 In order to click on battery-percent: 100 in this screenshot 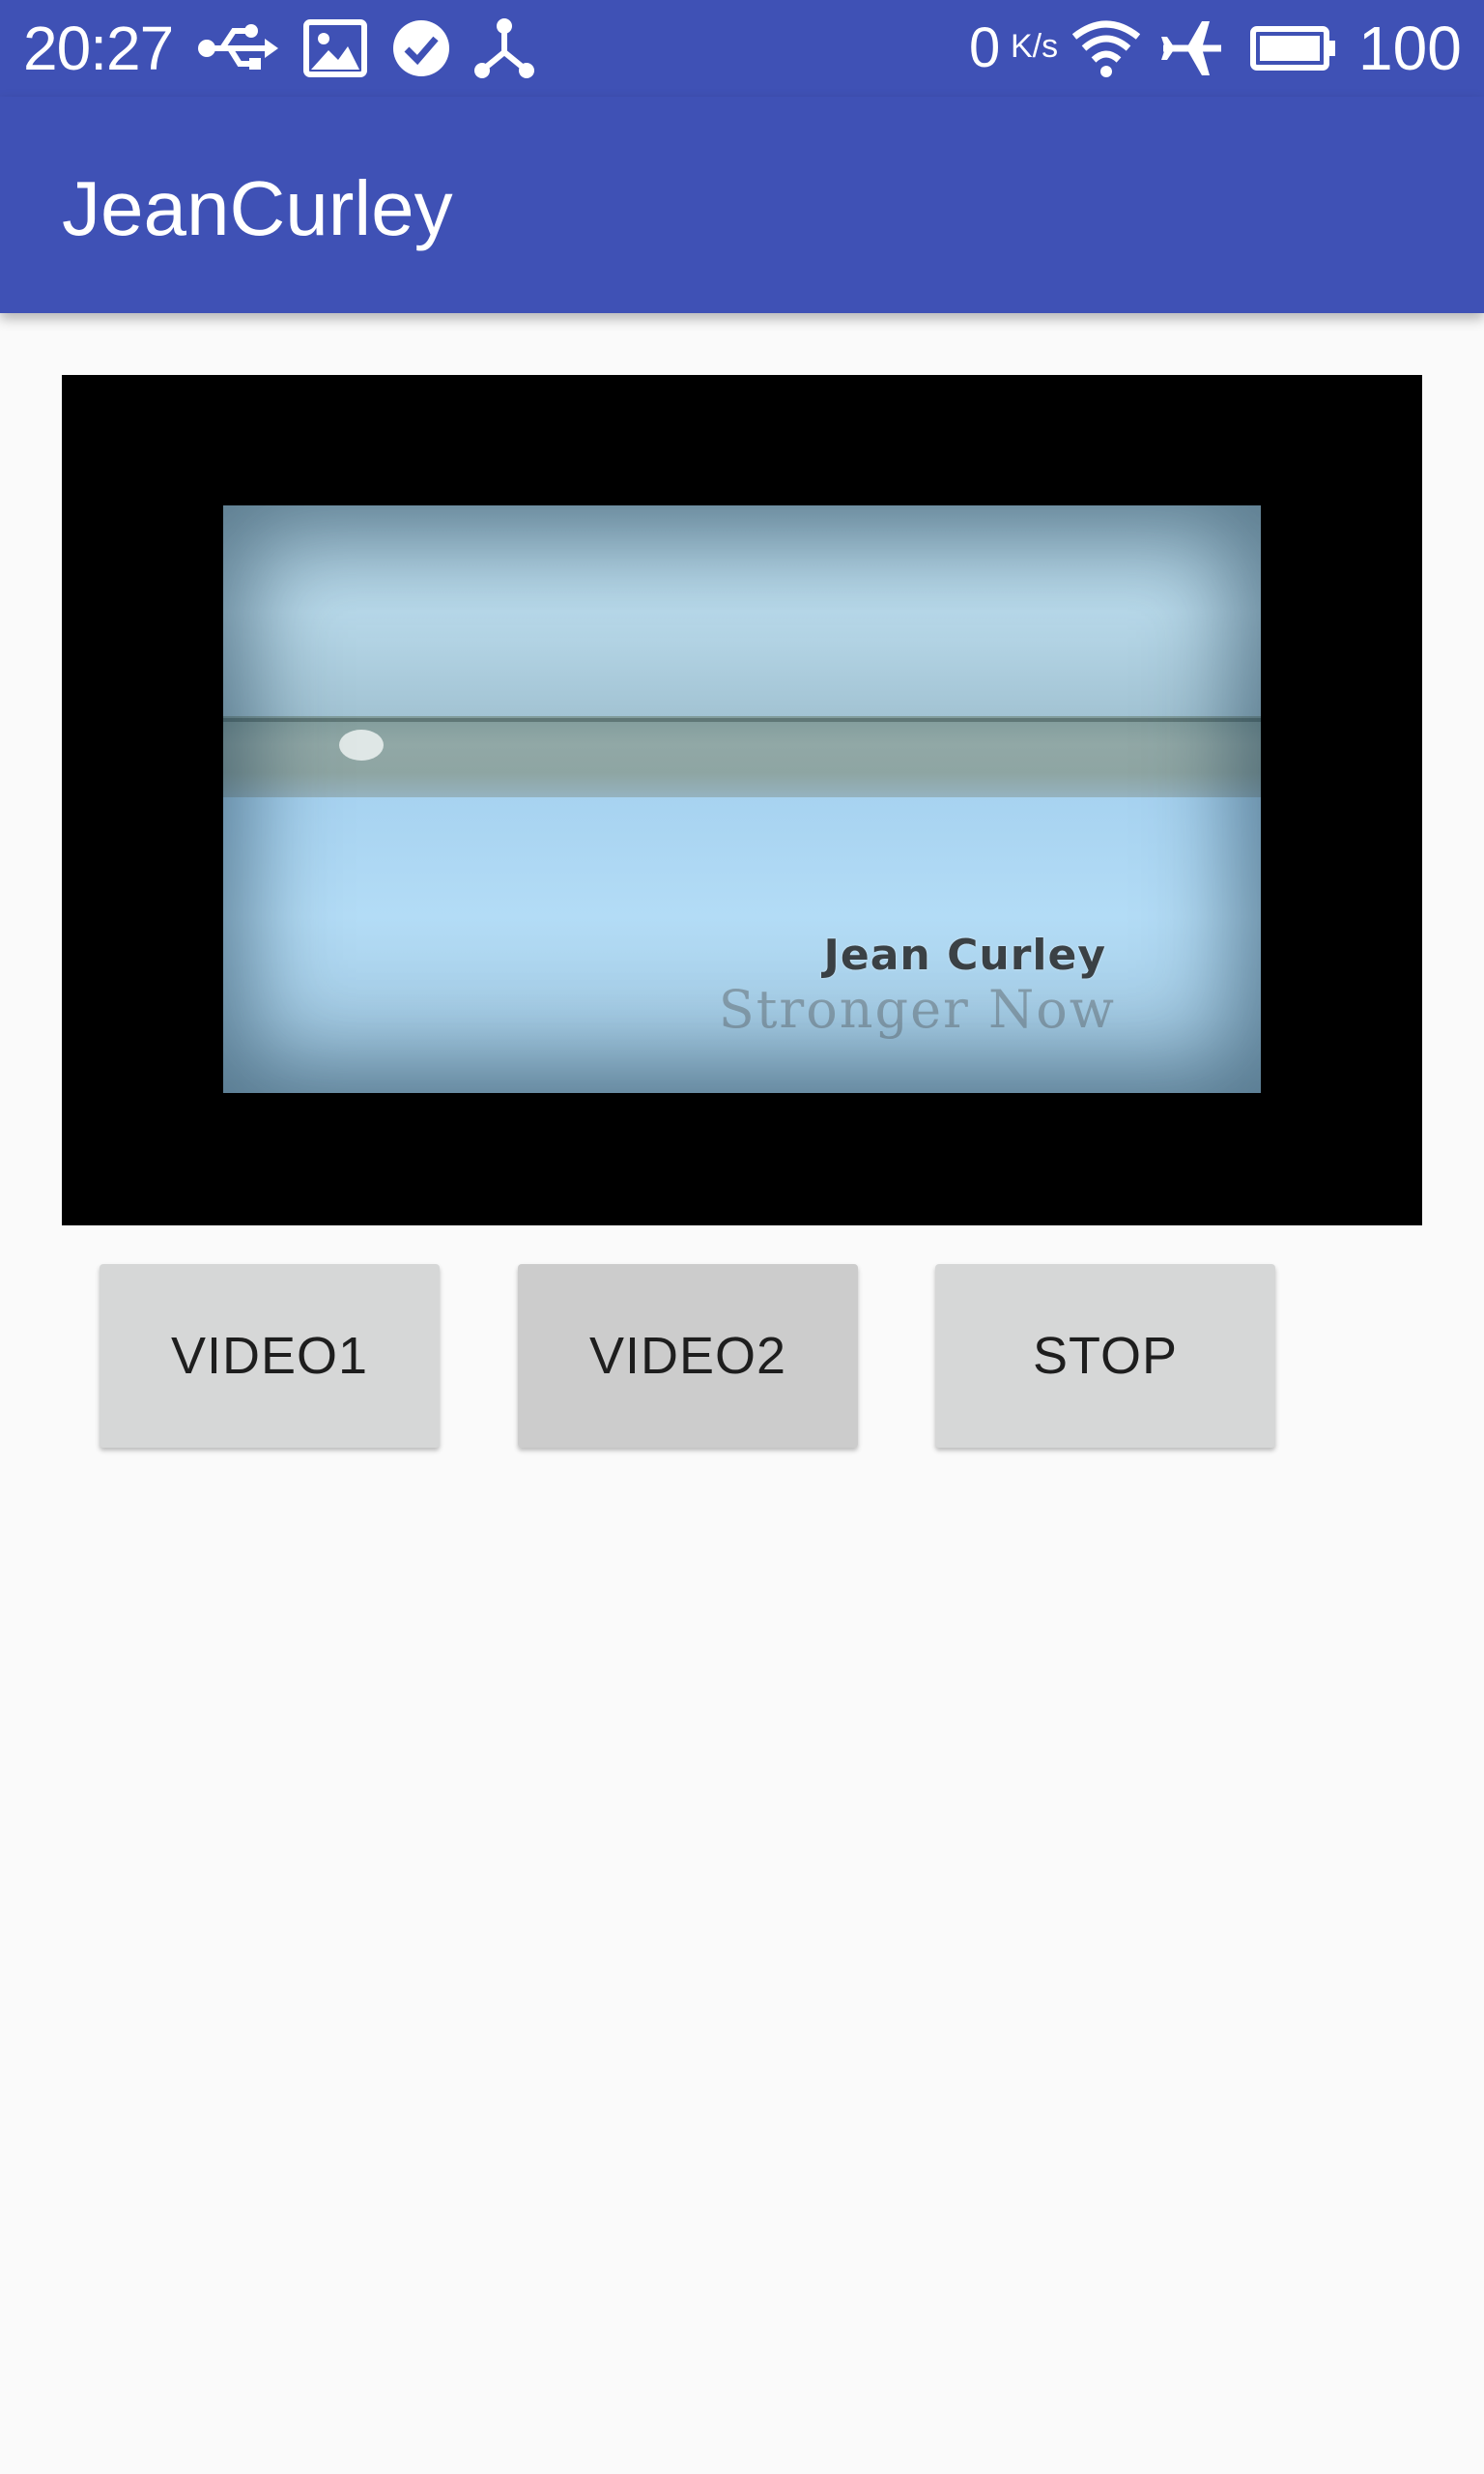, I will do `click(1410, 49)`.